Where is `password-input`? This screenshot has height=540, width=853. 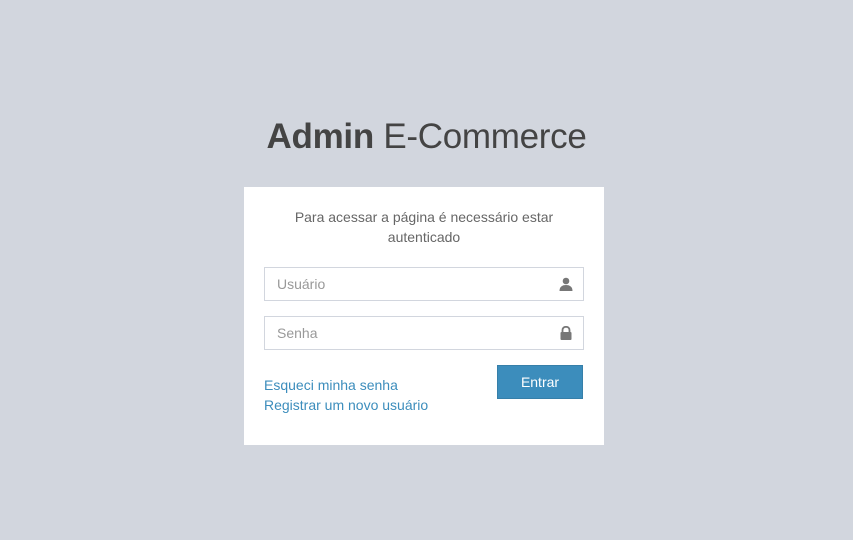 password-input is located at coordinates (424, 333).